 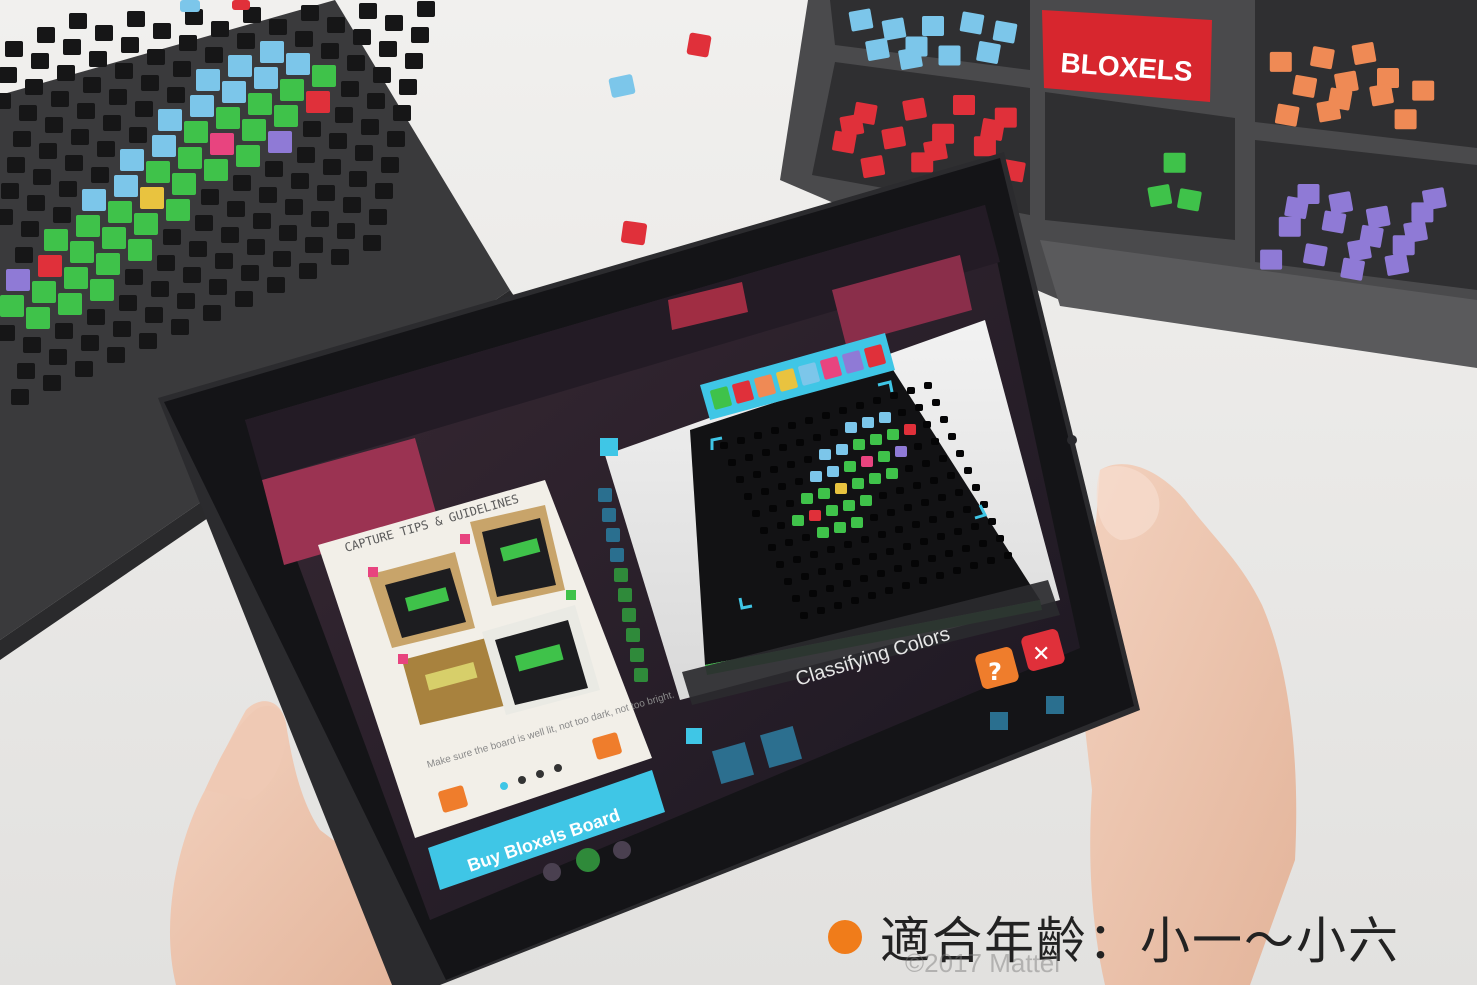 What do you see at coordinates (845, 937) in the screenshot?
I see `orange-bullet-icon` at bounding box center [845, 937].